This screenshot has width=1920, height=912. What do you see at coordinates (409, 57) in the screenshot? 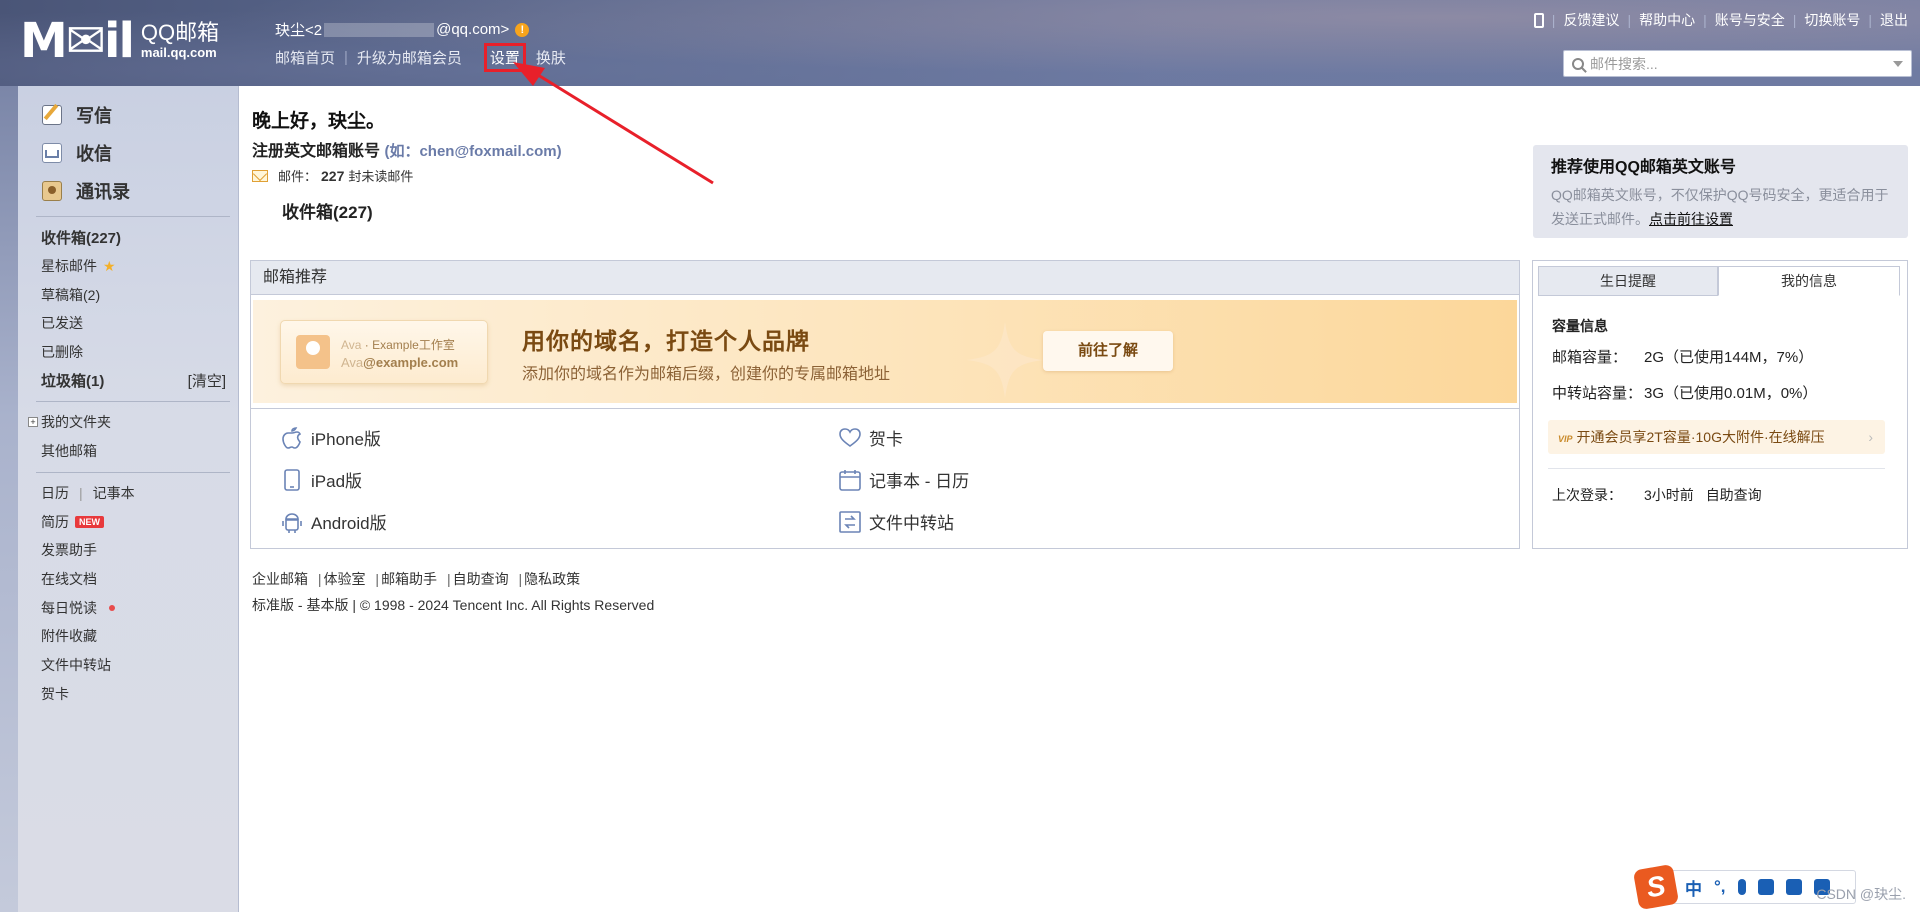
I see `nav-upgrade-link: 升级为邮箱会员` at bounding box center [409, 57].